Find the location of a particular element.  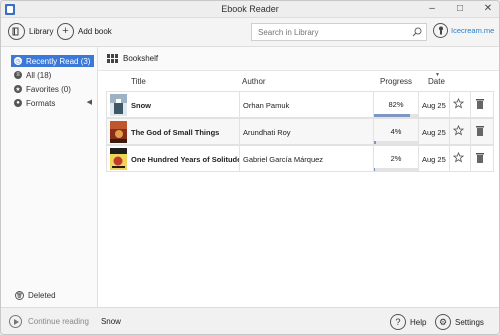

book-author: Gabriel García Márquez is located at coordinates (283, 159).